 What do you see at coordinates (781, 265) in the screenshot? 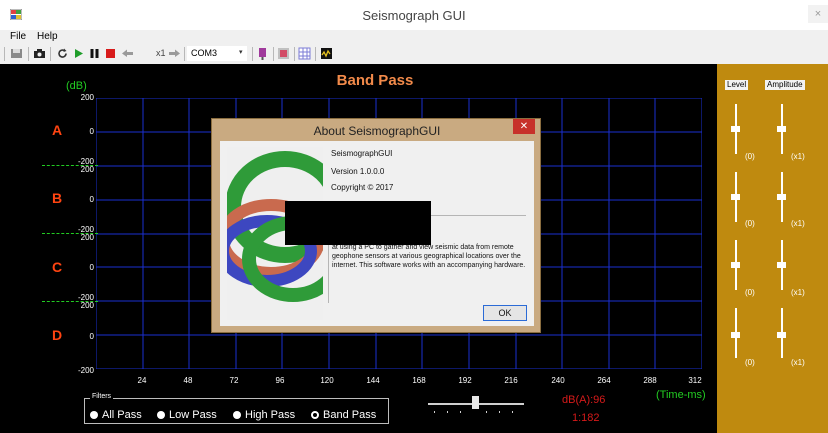
I see `amplitude-slider-c-thumb` at bounding box center [781, 265].